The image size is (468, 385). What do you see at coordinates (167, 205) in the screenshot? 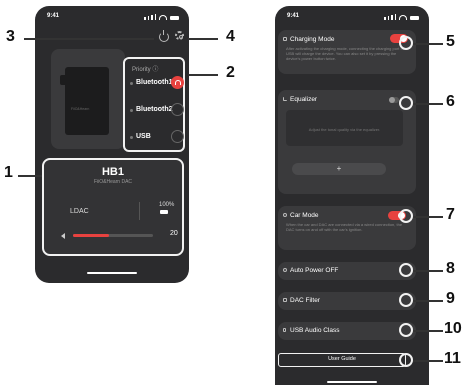
I see `battery-percent: 100%` at bounding box center [167, 205].